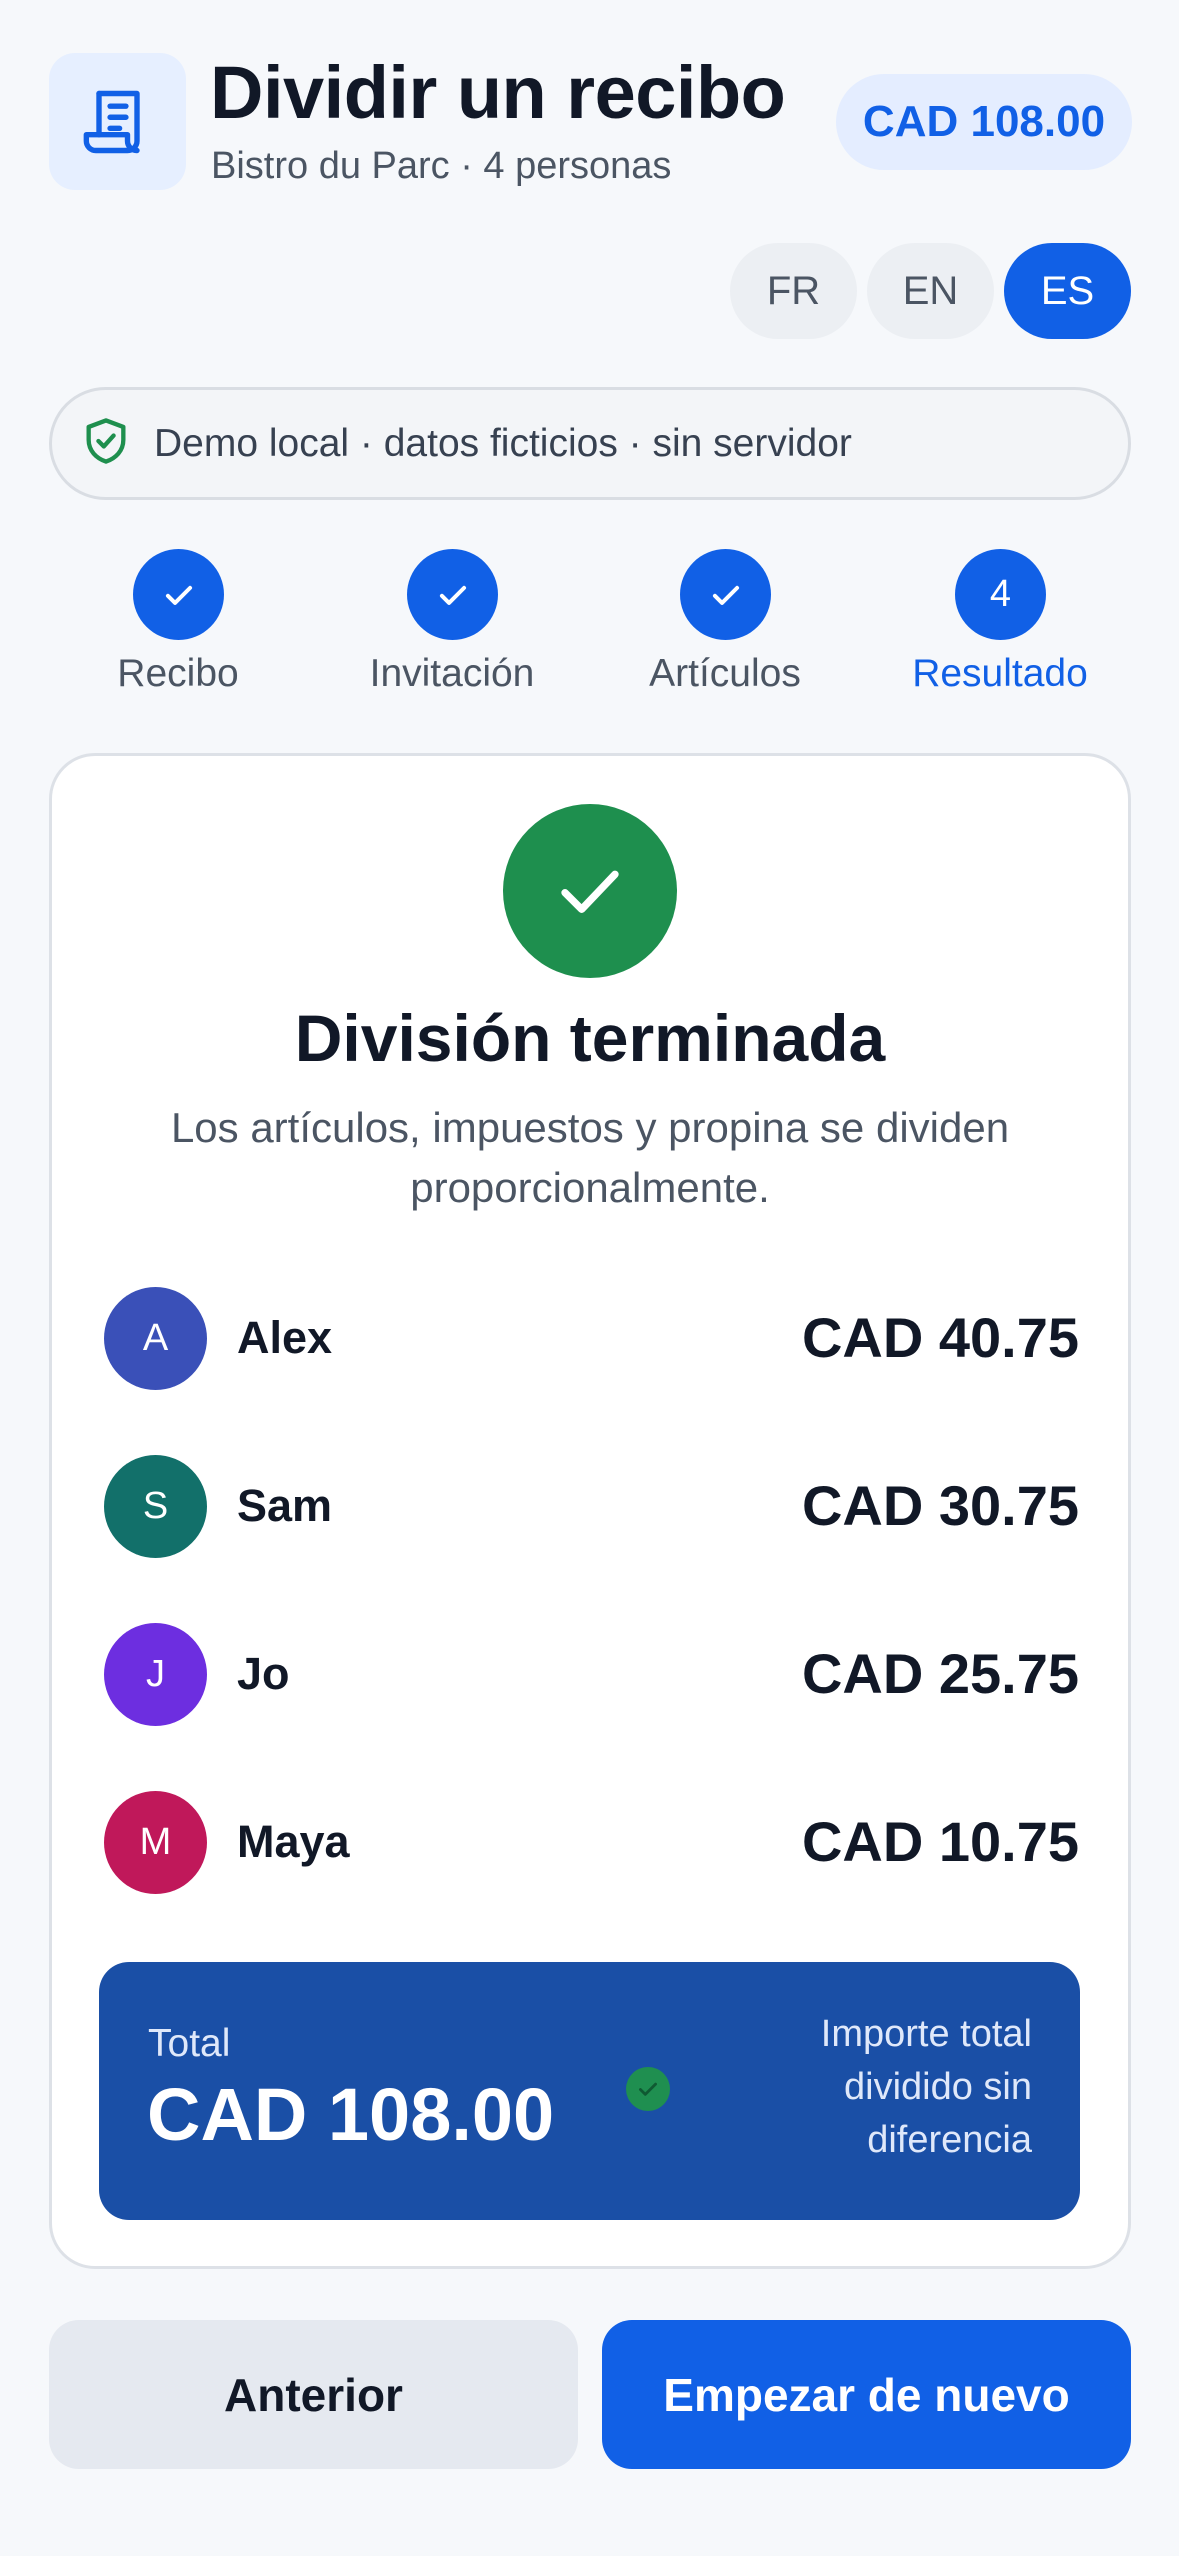 The image size is (1179, 2556). What do you see at coordinates (155, 1506) in the screenshot?
I see `avatar: S` at bounding box center [155, 1506].